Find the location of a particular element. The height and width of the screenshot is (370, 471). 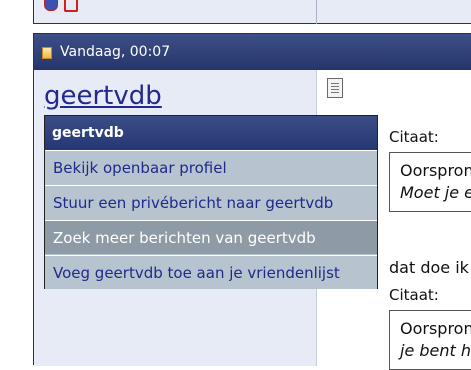

globe-icon is located at coordinates (51, 5).